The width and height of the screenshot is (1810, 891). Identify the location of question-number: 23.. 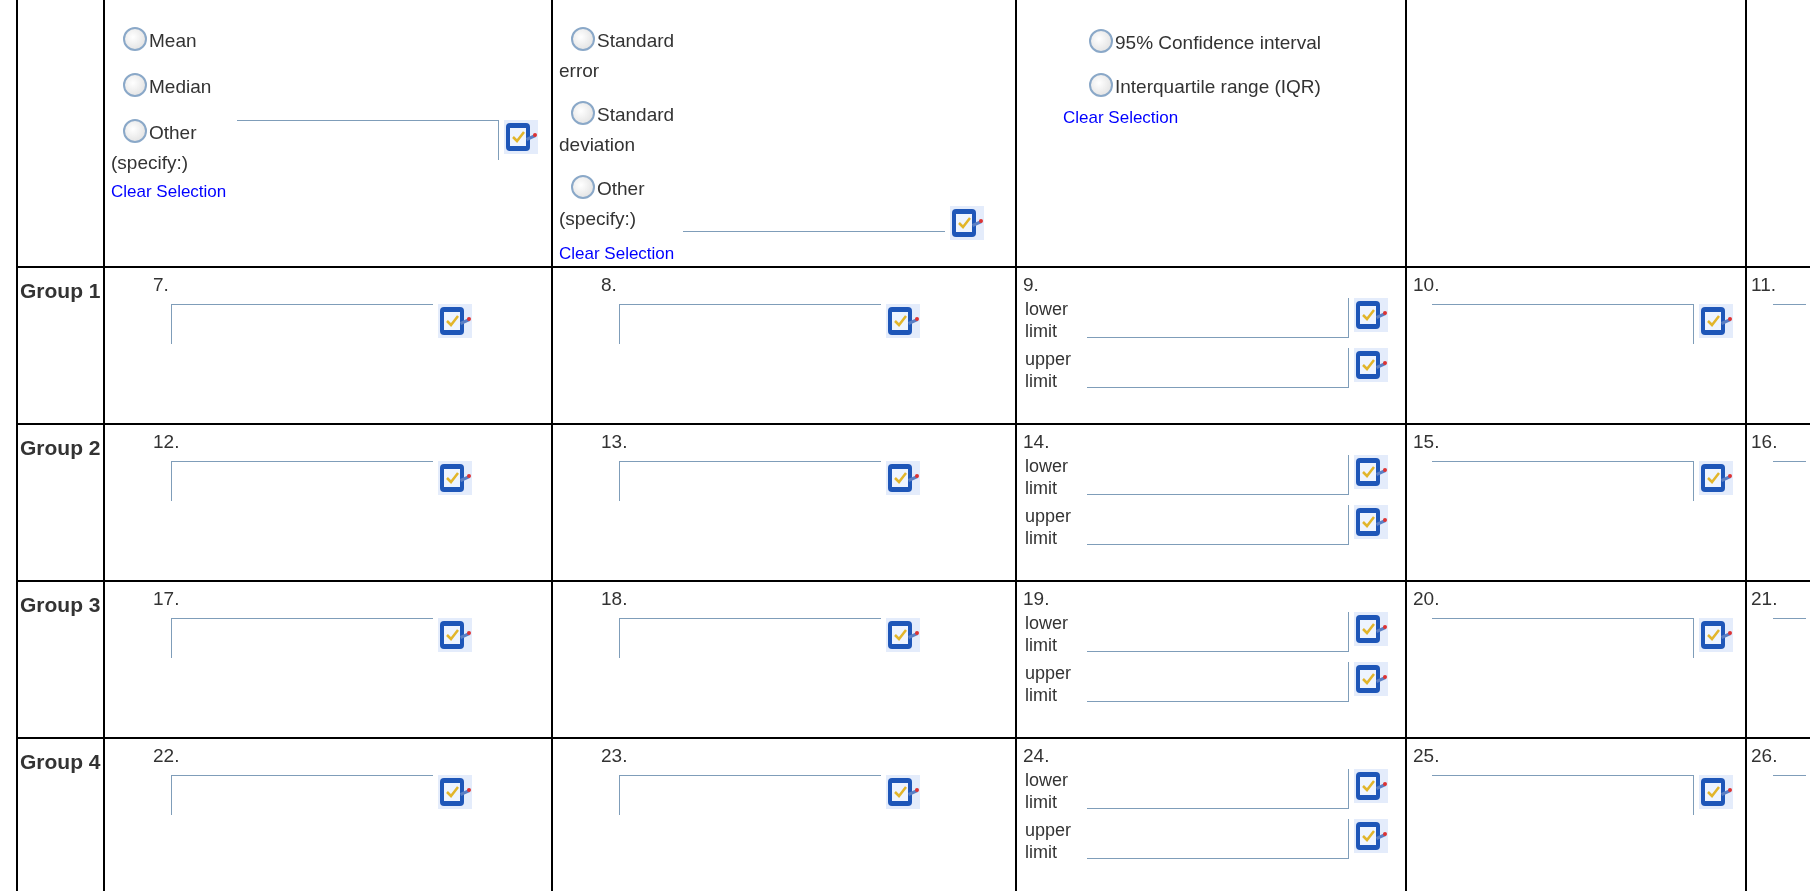
(614, 755).